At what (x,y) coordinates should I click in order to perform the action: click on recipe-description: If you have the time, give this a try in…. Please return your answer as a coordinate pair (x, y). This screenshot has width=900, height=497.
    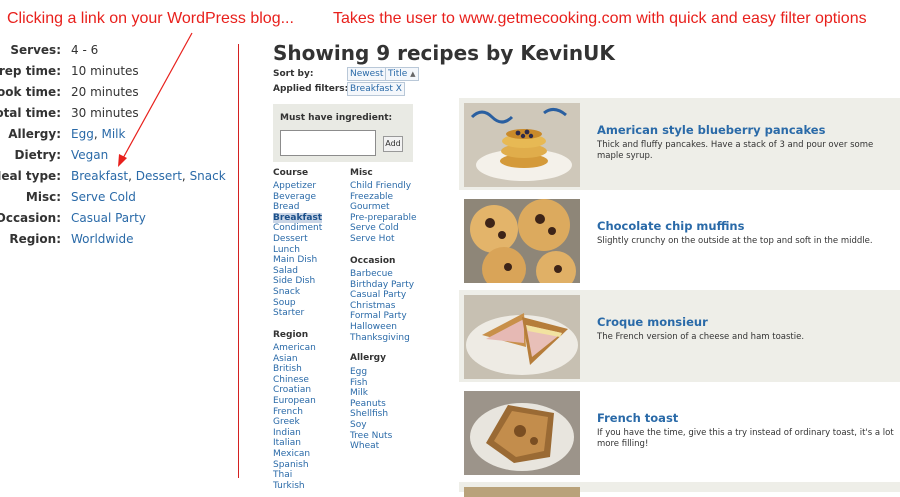
    Looking at the image, I should click on (745, 438).